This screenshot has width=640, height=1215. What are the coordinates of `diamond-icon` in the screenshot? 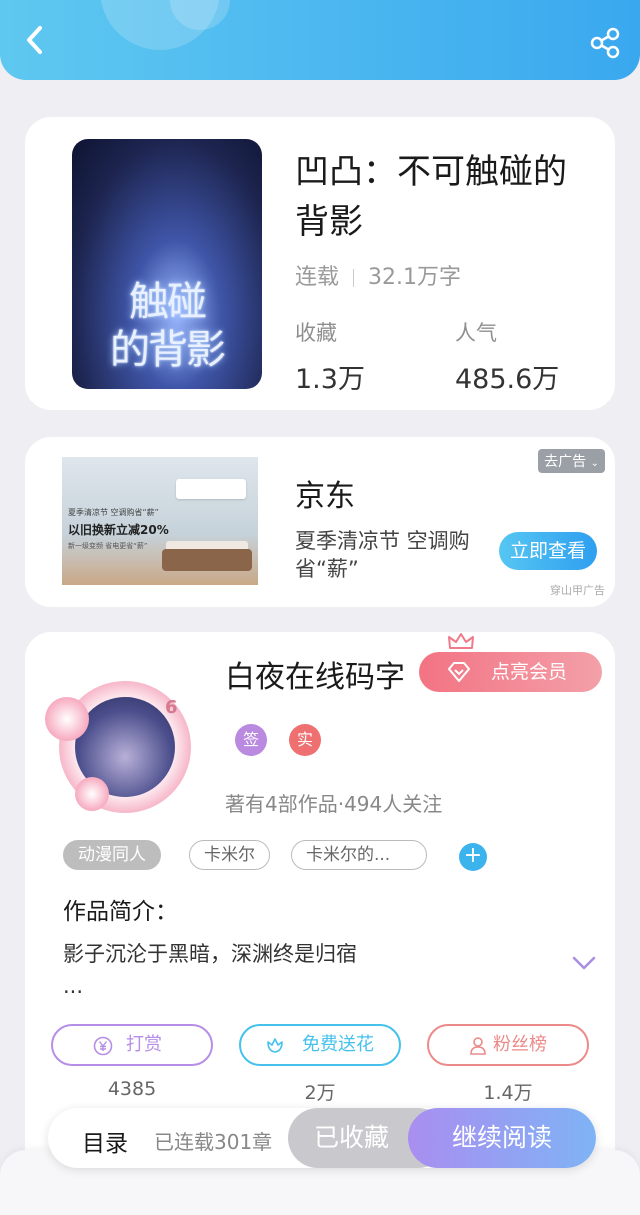 It's located at (459, 672).